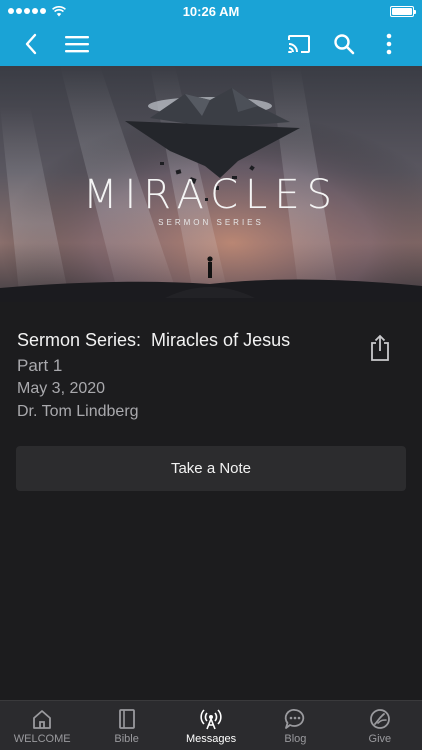 This screenshot has height=750, width=422. I want to click on cast-button, so click(299, 44).